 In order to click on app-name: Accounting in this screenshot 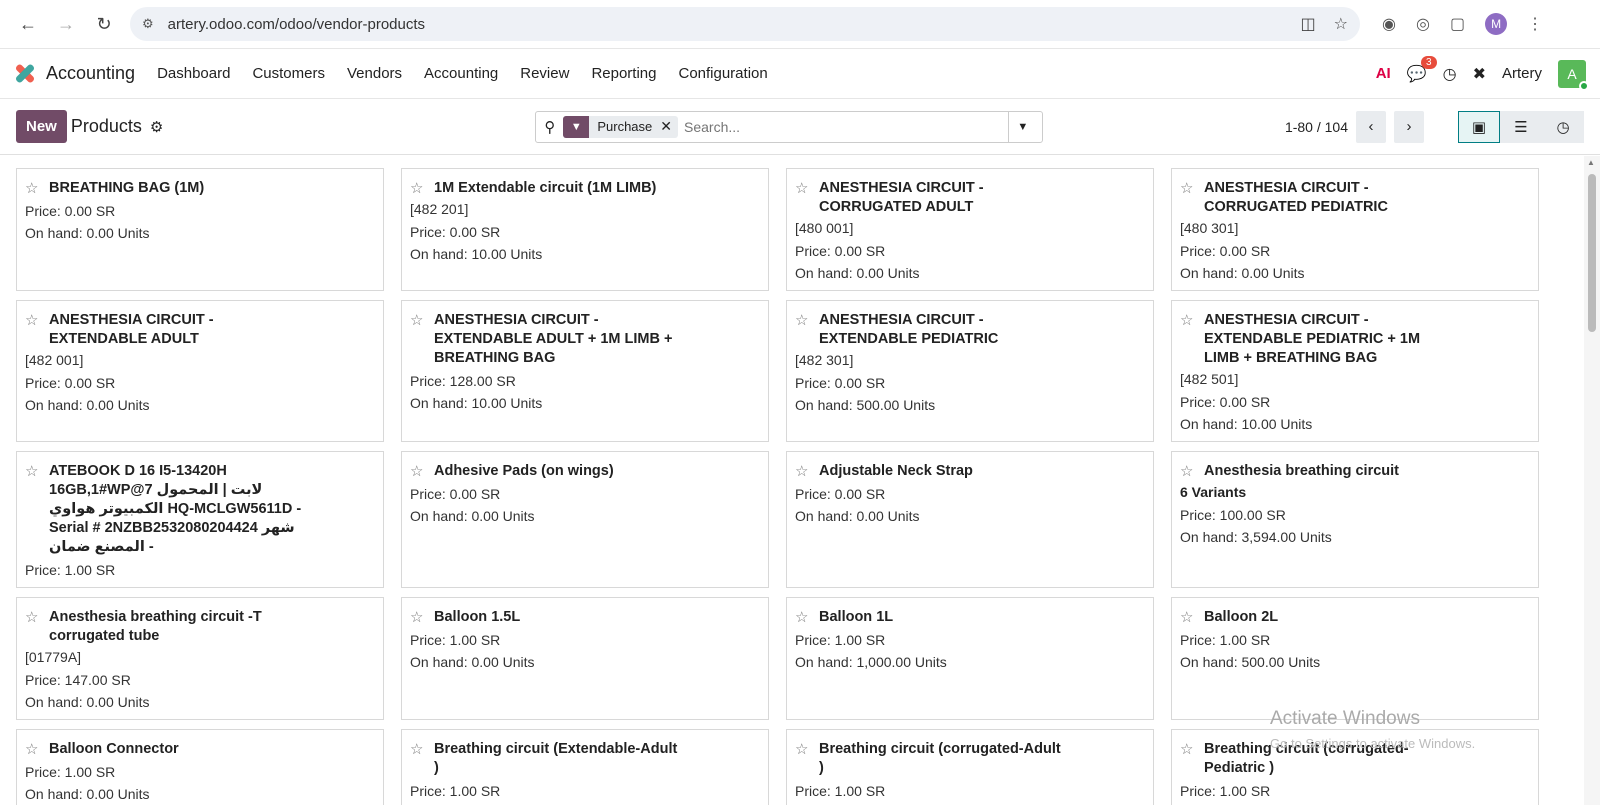, I will do `click(90, 73)`.